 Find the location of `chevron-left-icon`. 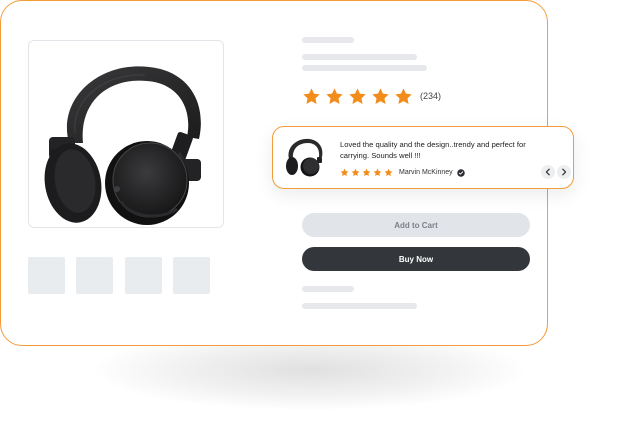

chevron-left-icon is located at coordinates (547, 172).